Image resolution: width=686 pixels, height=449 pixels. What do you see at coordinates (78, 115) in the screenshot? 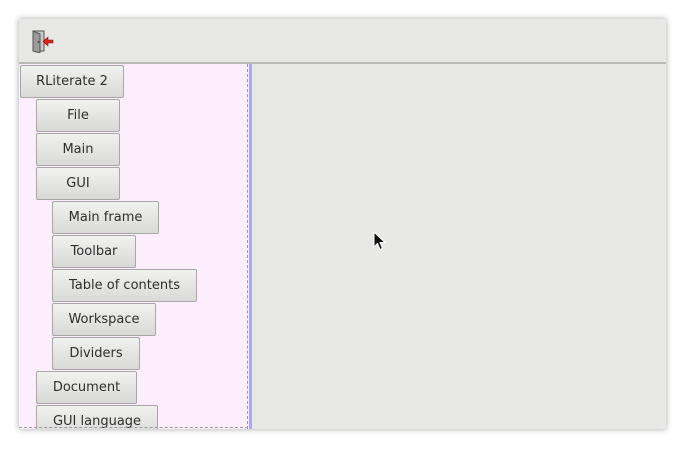
I see `toc-item-file: File` at bounding box center [78, 115].